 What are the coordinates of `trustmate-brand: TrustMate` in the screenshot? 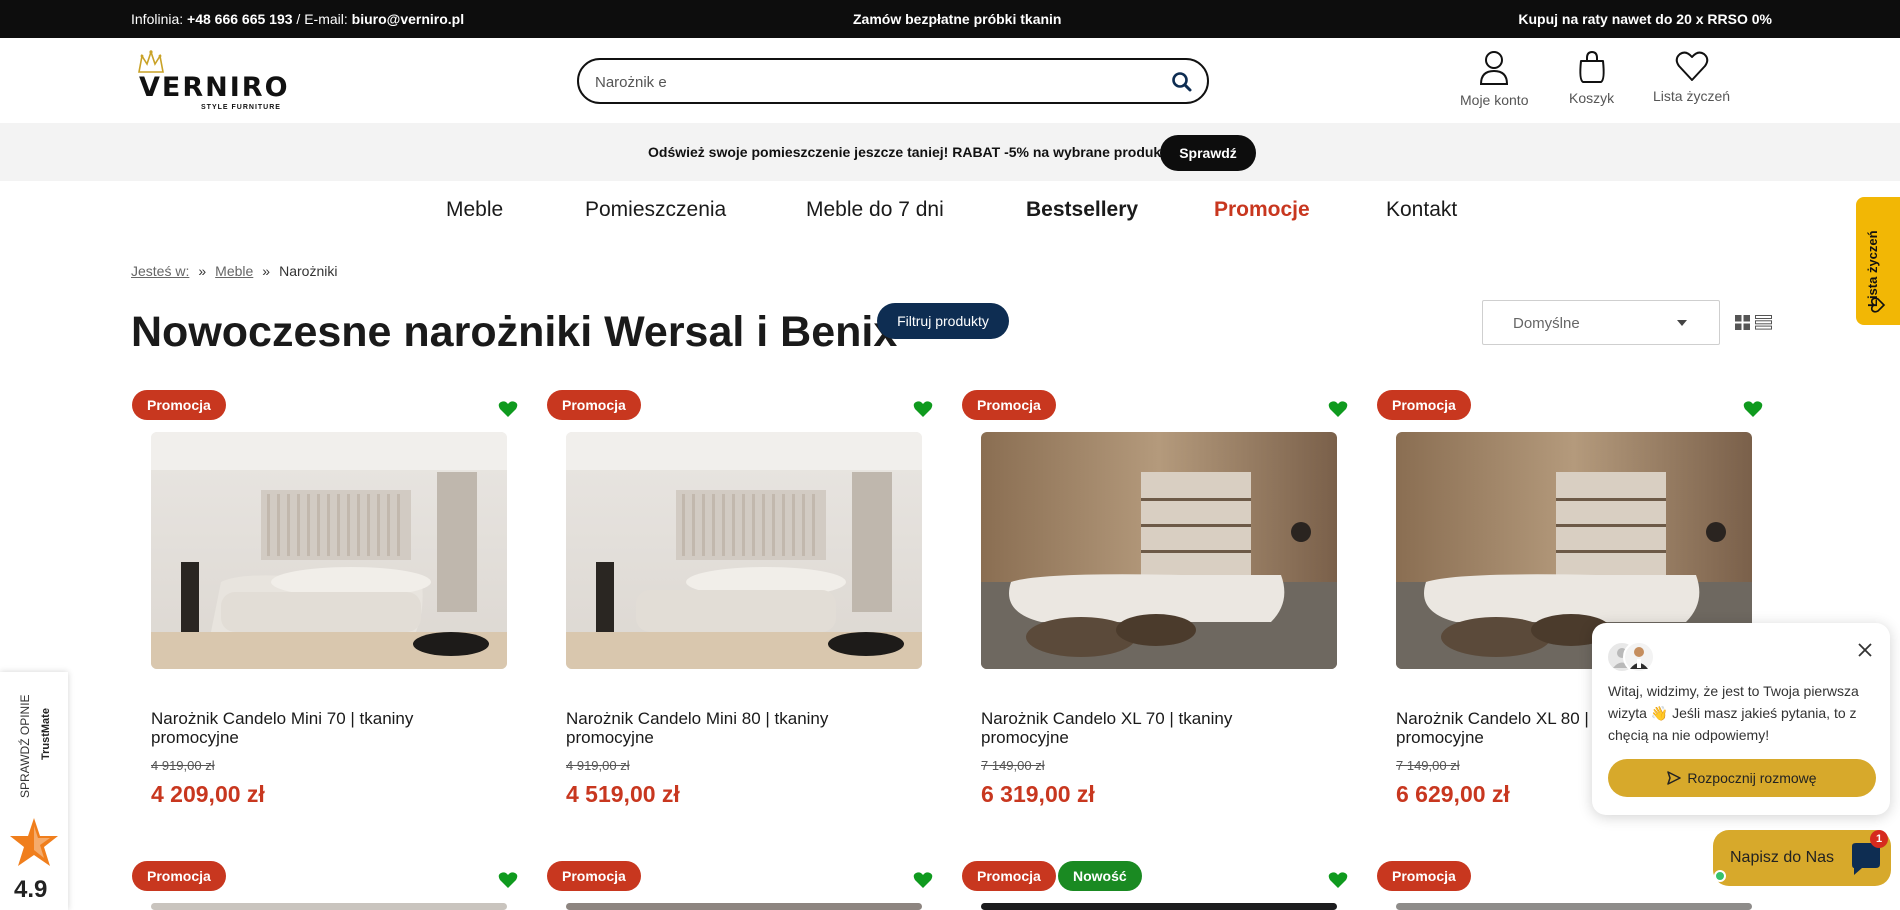 It's located at (46, 734).